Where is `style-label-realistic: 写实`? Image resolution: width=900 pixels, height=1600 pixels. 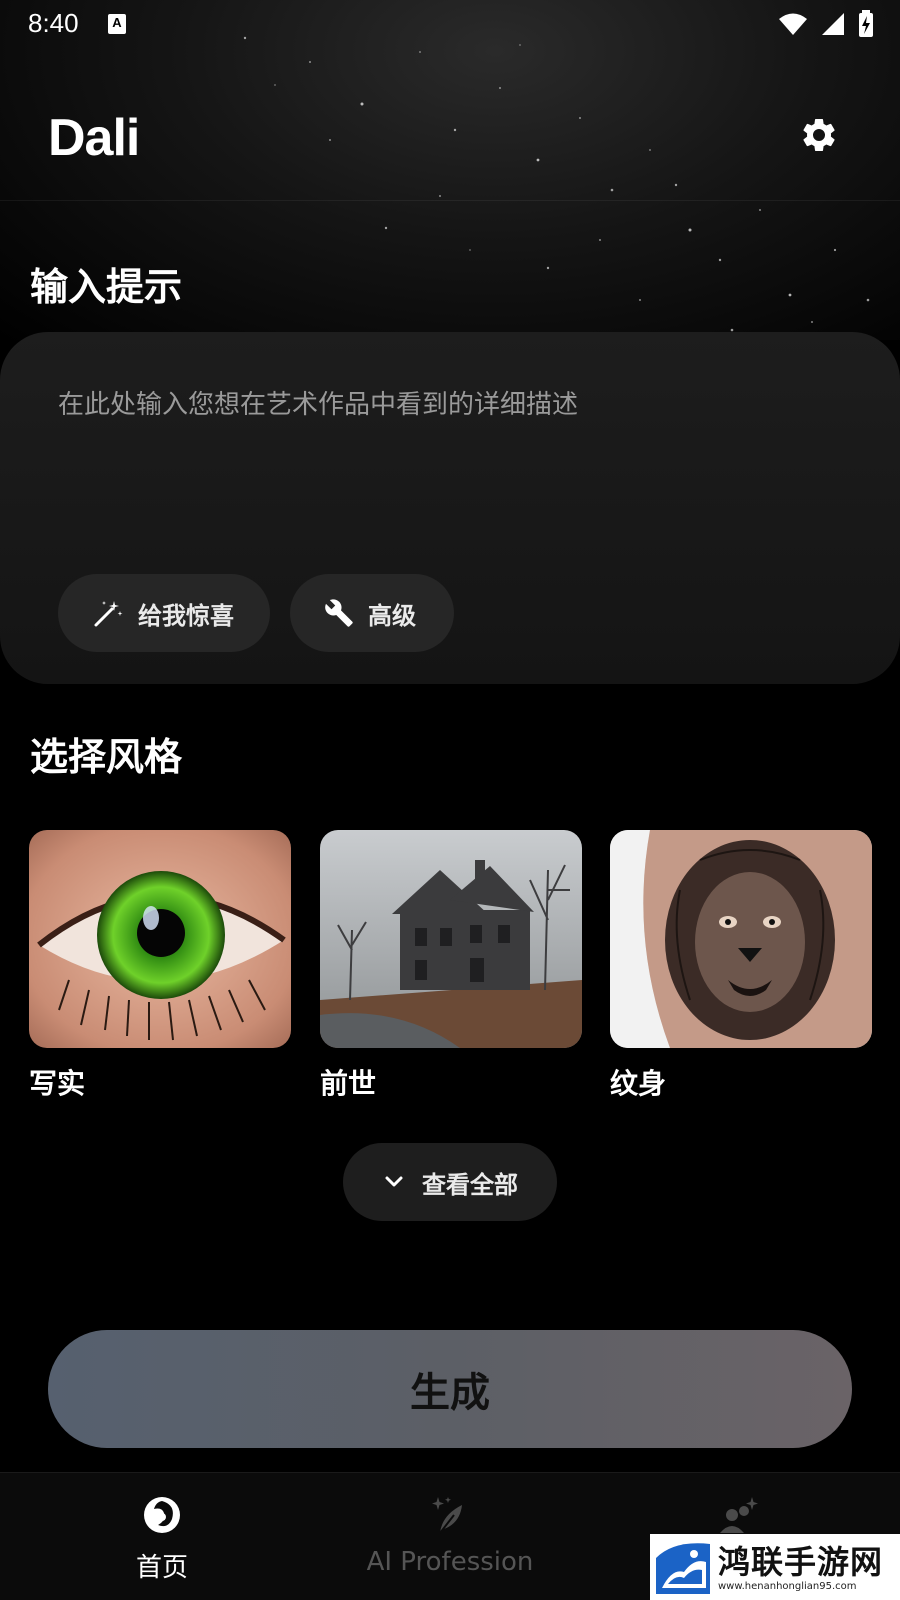 style-label-realistic: 写实 is located at coordinates (57, 1083).